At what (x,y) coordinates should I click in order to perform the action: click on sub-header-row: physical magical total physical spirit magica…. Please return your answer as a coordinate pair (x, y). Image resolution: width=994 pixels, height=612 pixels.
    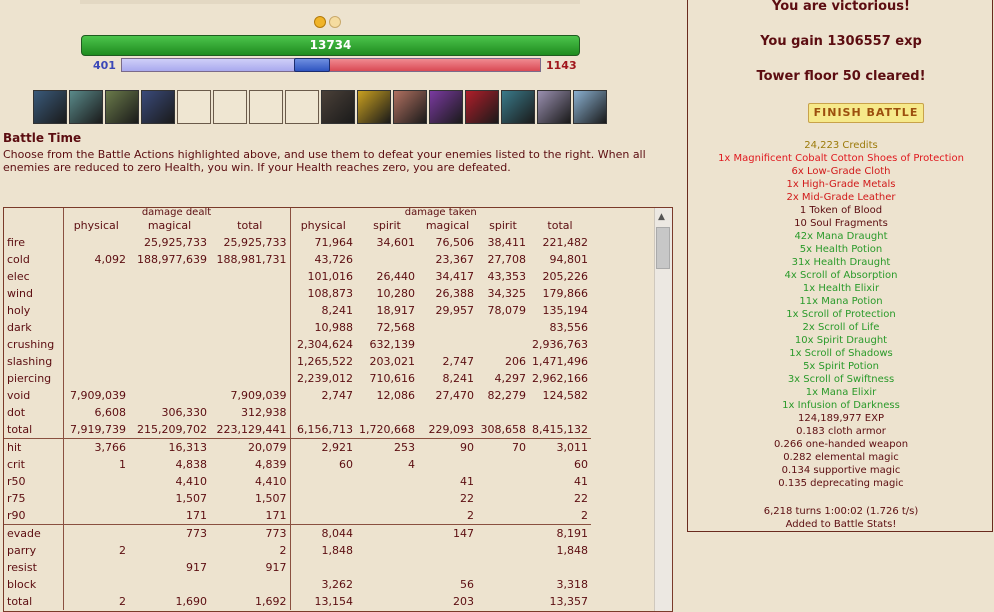
    Looking at the image, I should click on (297, 225).